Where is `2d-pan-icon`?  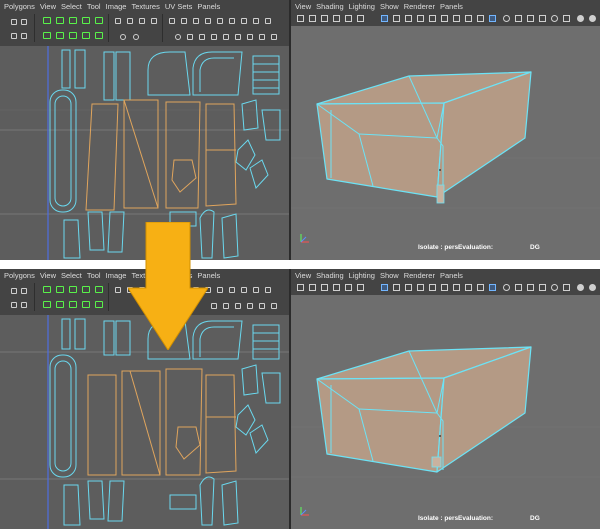
2d-pan-icon is located at coordinates (348, 287).